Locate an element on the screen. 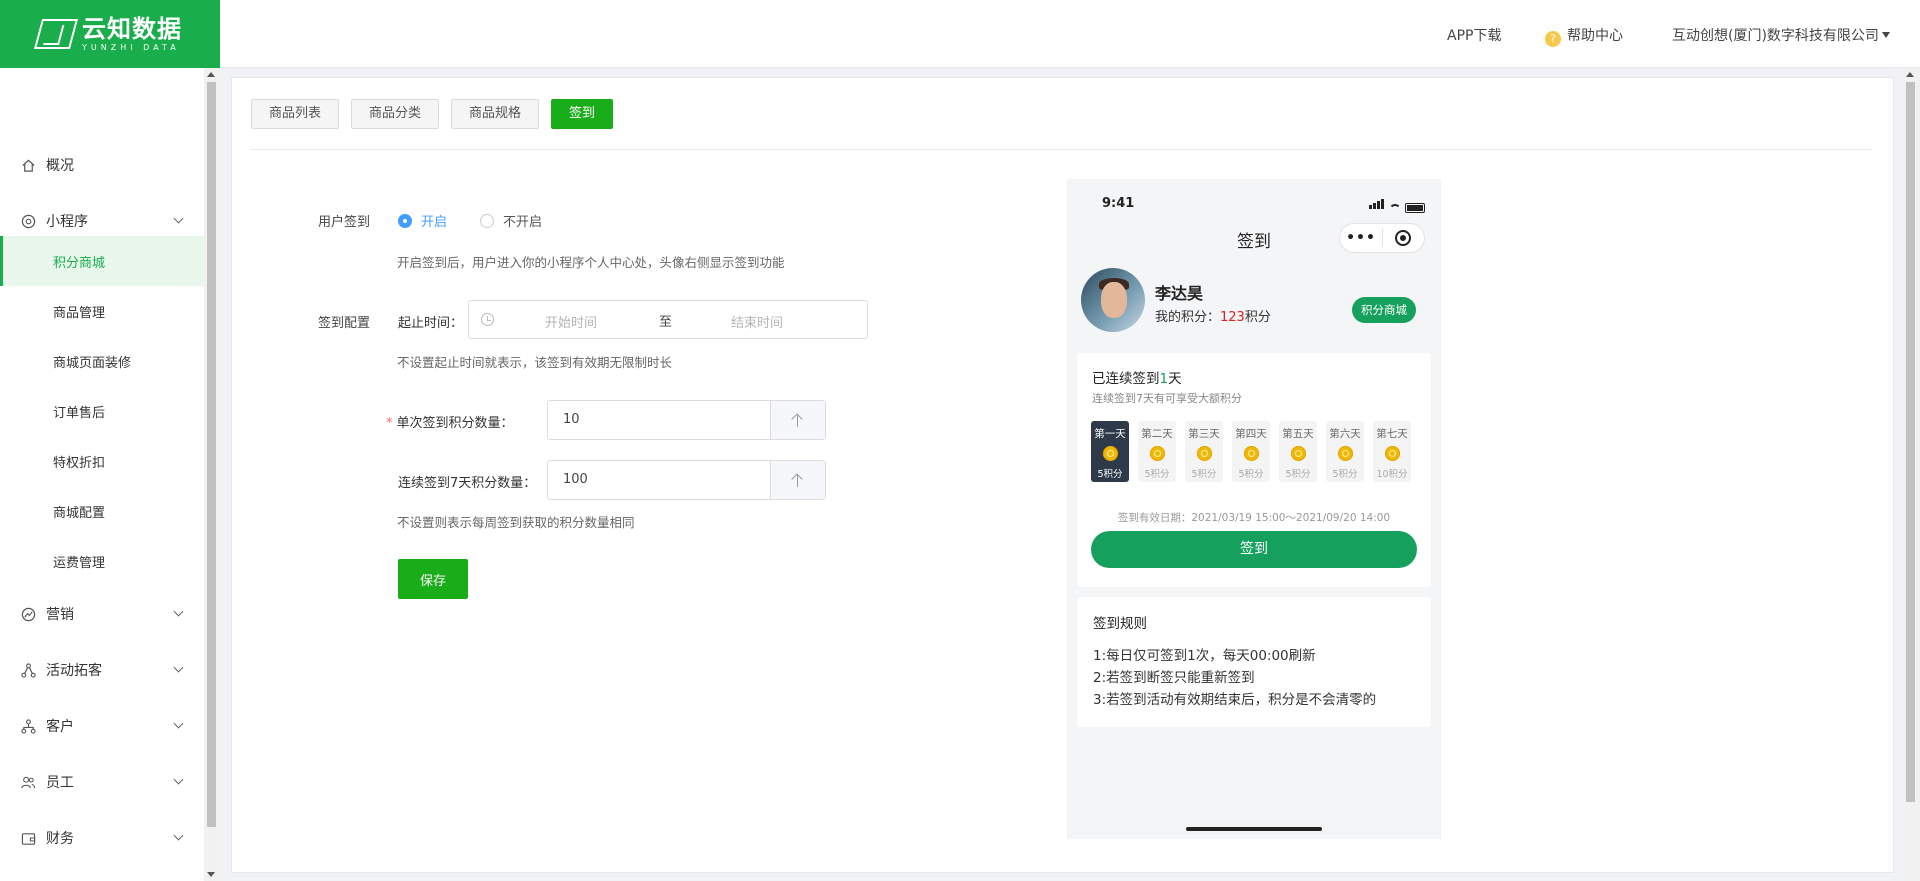  radio-dot is located at coordinates (405, 220).